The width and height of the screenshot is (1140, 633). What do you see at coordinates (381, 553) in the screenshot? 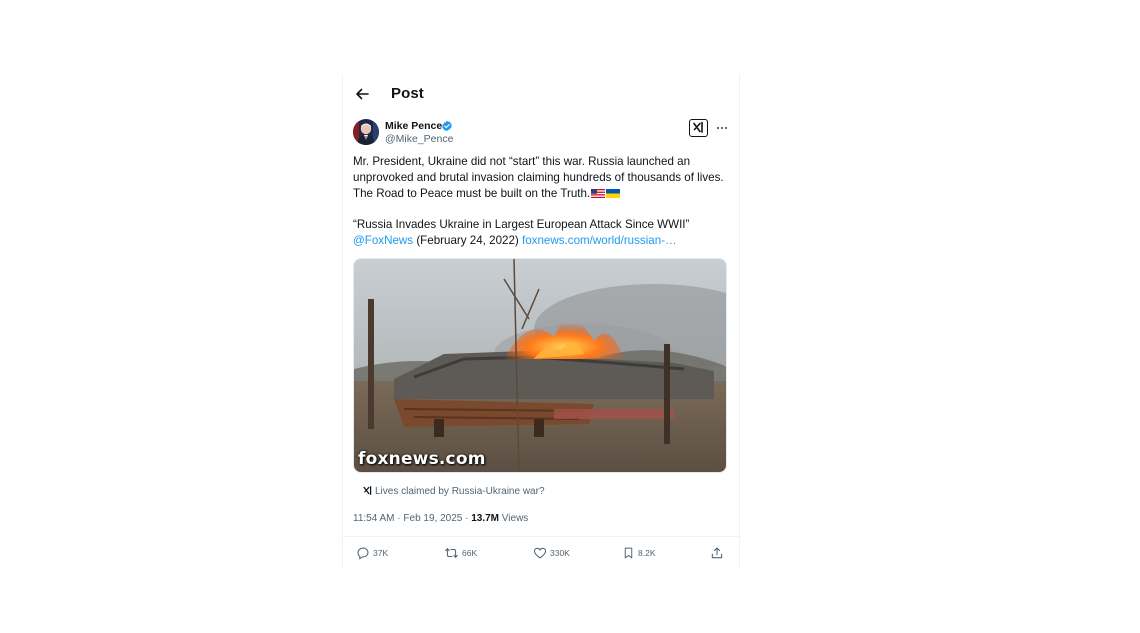
I see `reply-count: 37K` at bounding box center [381, 553].